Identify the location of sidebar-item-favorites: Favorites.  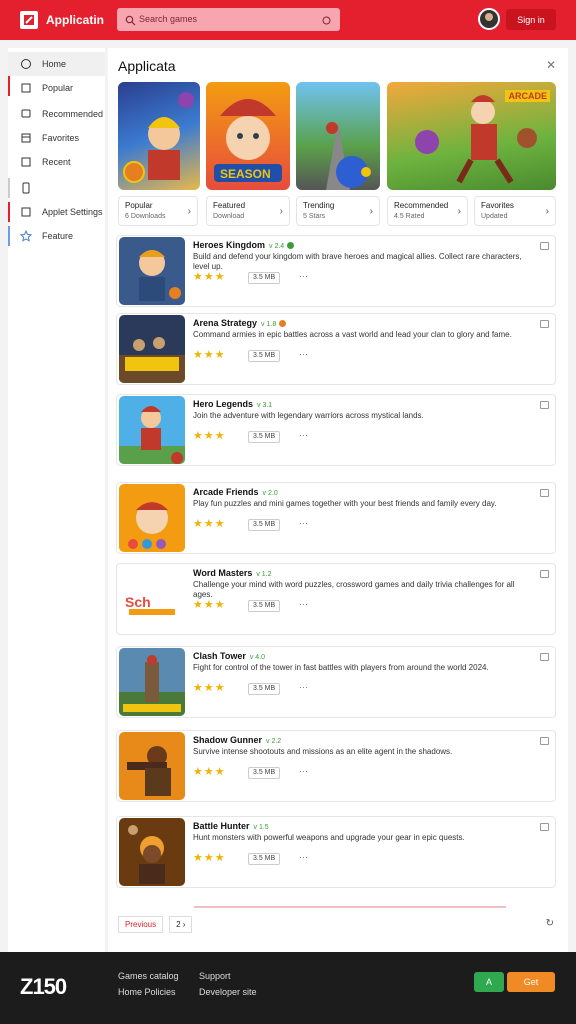
(56, 138).